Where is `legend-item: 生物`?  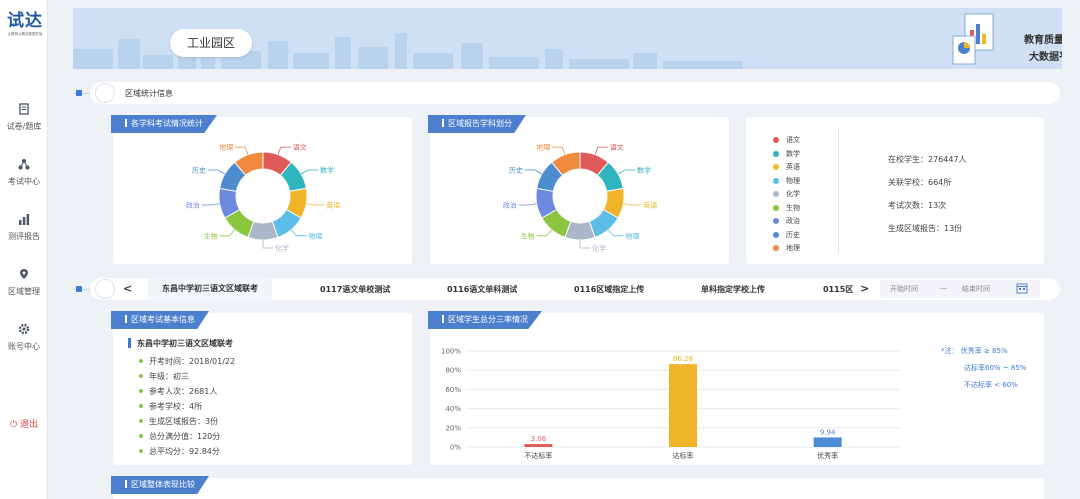 legend-item: 生物 is located at coordinates (786, 208).